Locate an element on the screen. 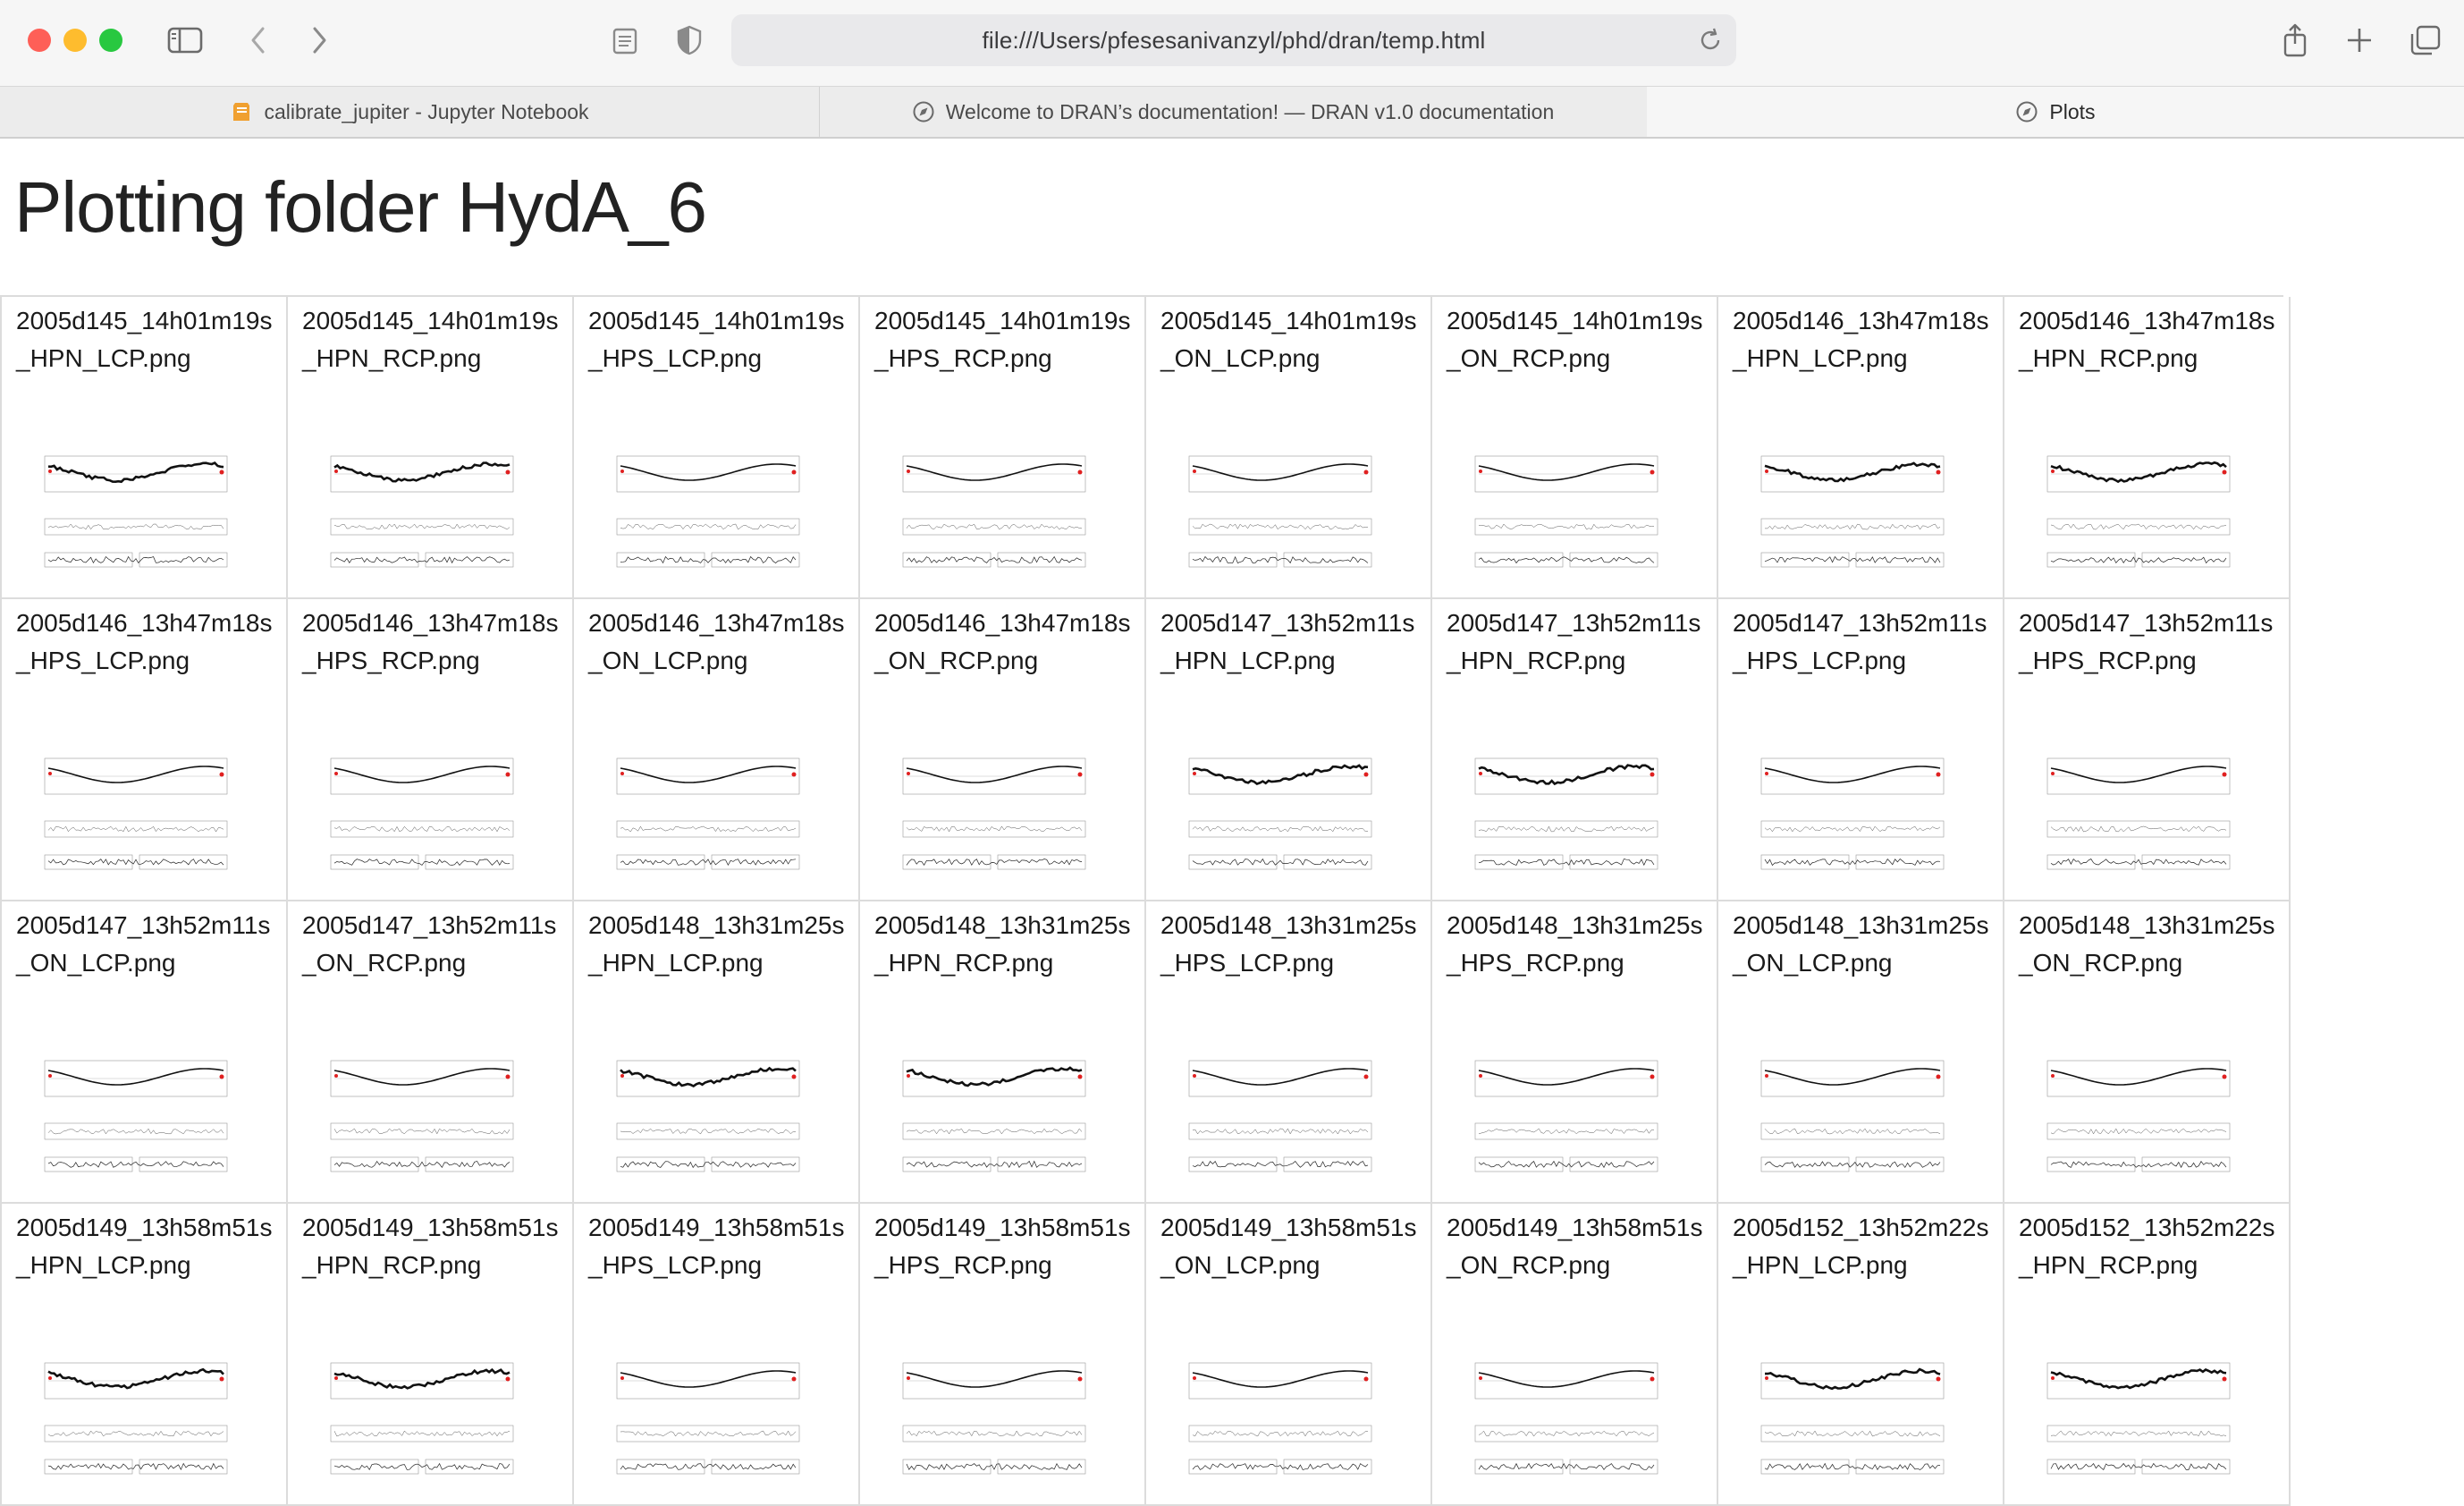 This screenshot has width=2464, height=1506. back-icon is located at coordinates (258, 40).